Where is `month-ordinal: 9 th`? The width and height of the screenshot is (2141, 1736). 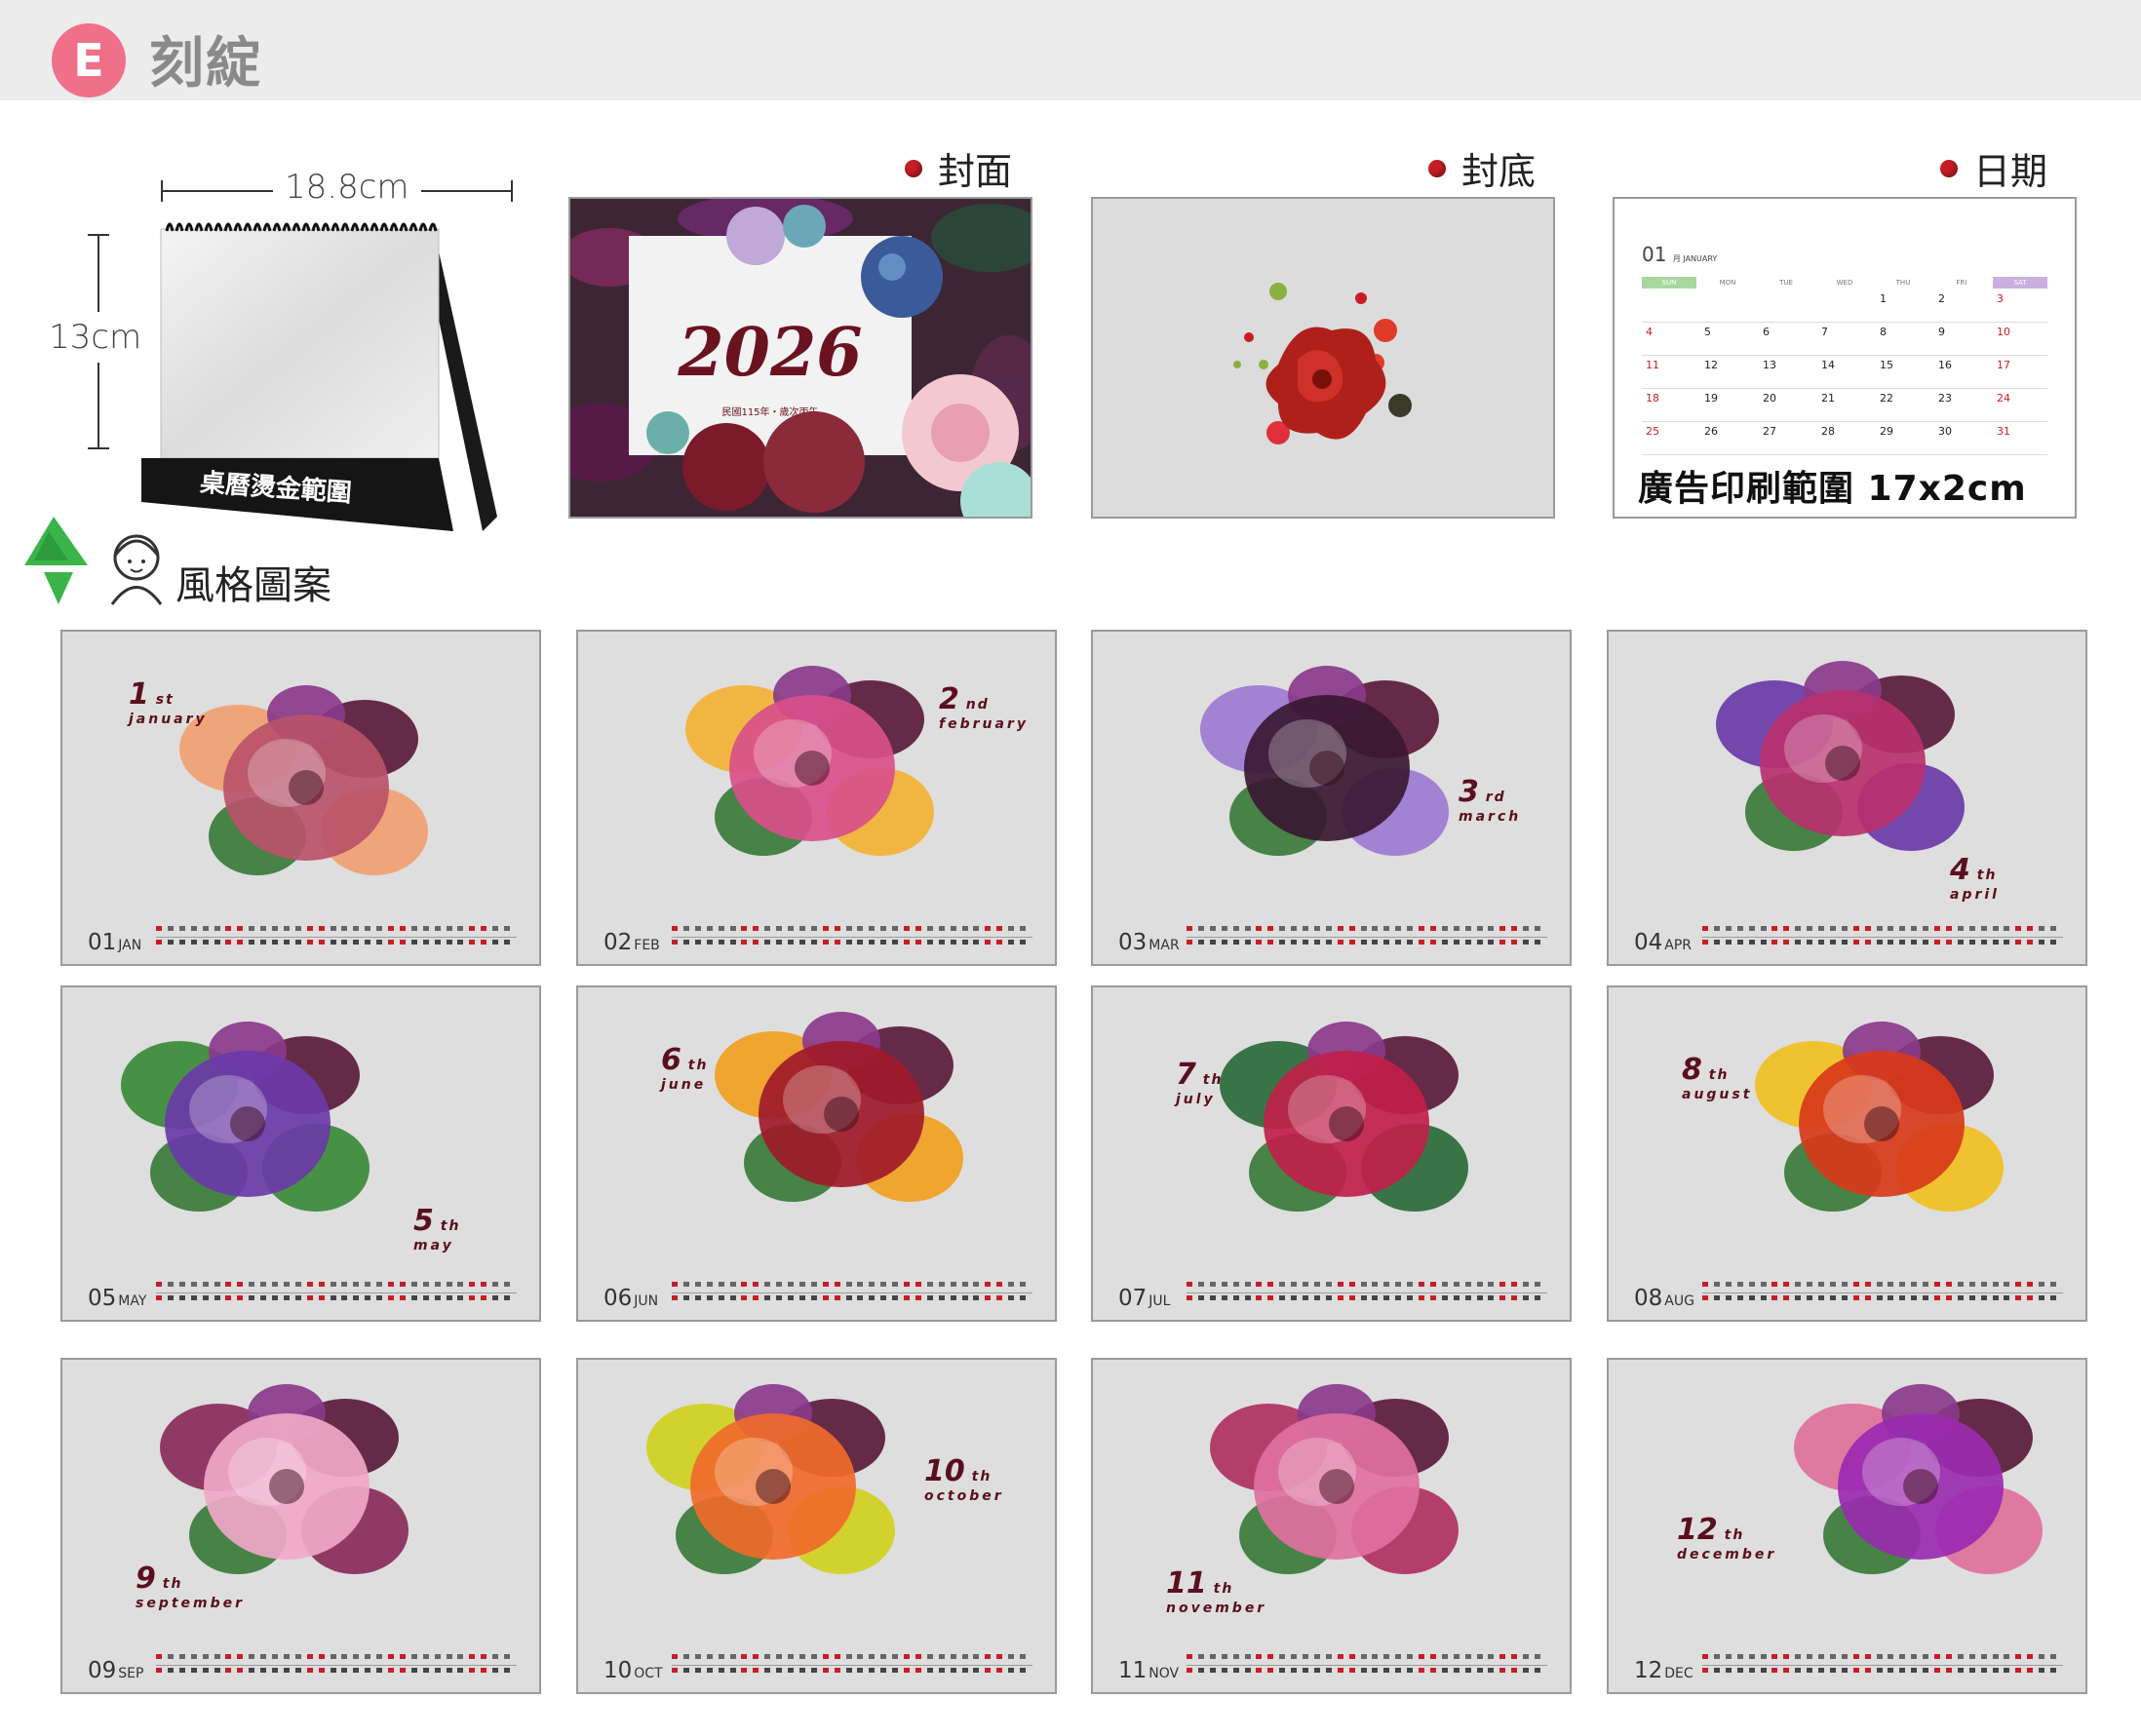
month-ordinal: 9 th is located at coordinates (190, 1579).